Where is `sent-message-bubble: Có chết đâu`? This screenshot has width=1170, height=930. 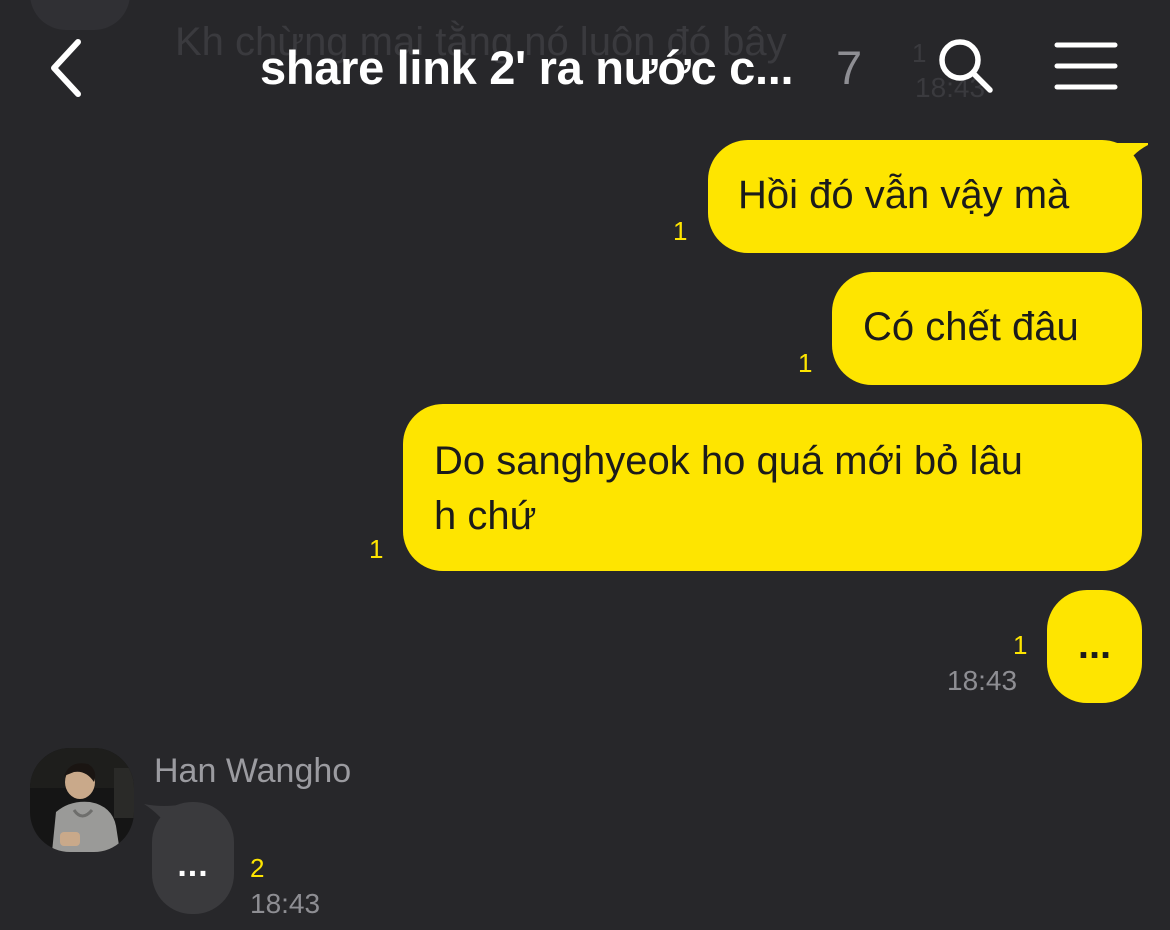 sent-message-bubble: Có chết đâu is located at coordinates (987, 328).